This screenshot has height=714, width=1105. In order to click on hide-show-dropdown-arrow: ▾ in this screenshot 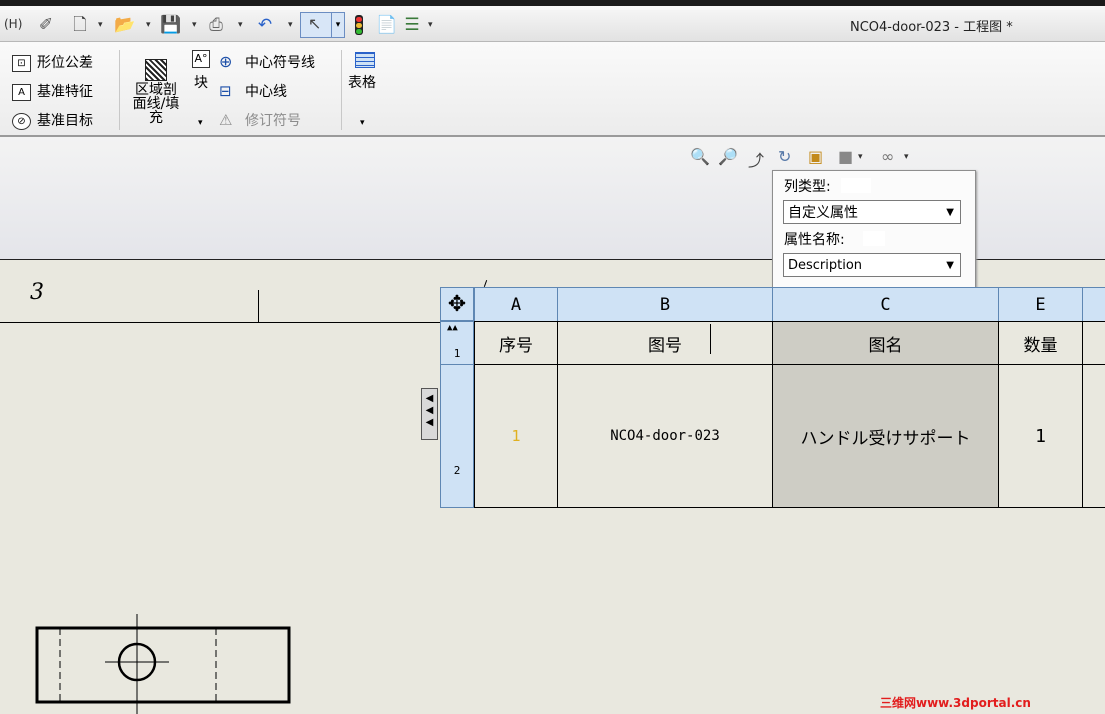, I will do `click(860, 157)`.